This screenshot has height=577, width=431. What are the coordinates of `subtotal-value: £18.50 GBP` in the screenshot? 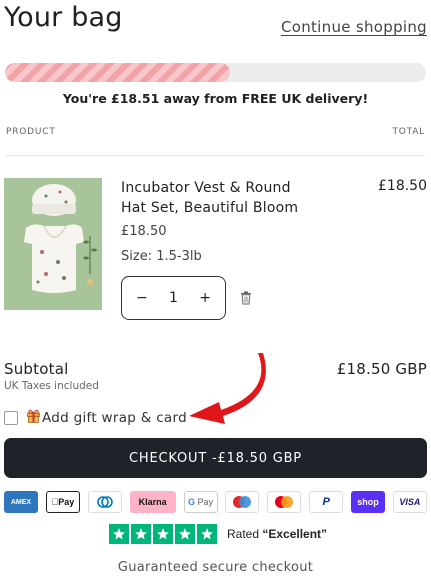 It's located at (381, 369).